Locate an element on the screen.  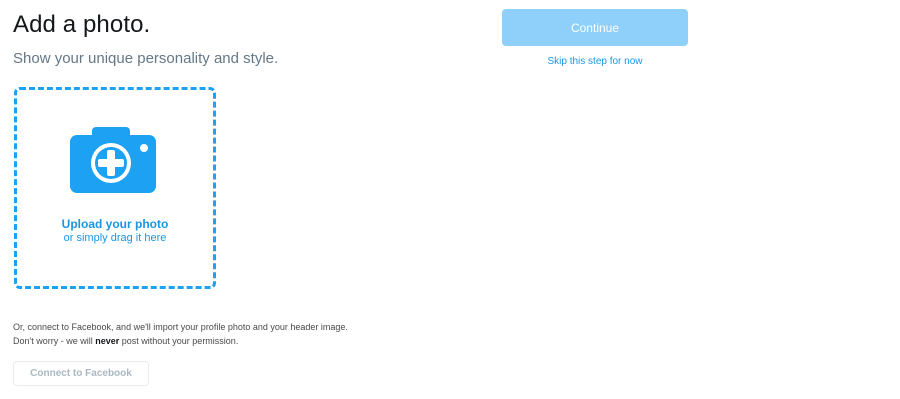
photo-upload-dropzone: Upload your photo or simply drag it here is located at coordinates (115, 188).